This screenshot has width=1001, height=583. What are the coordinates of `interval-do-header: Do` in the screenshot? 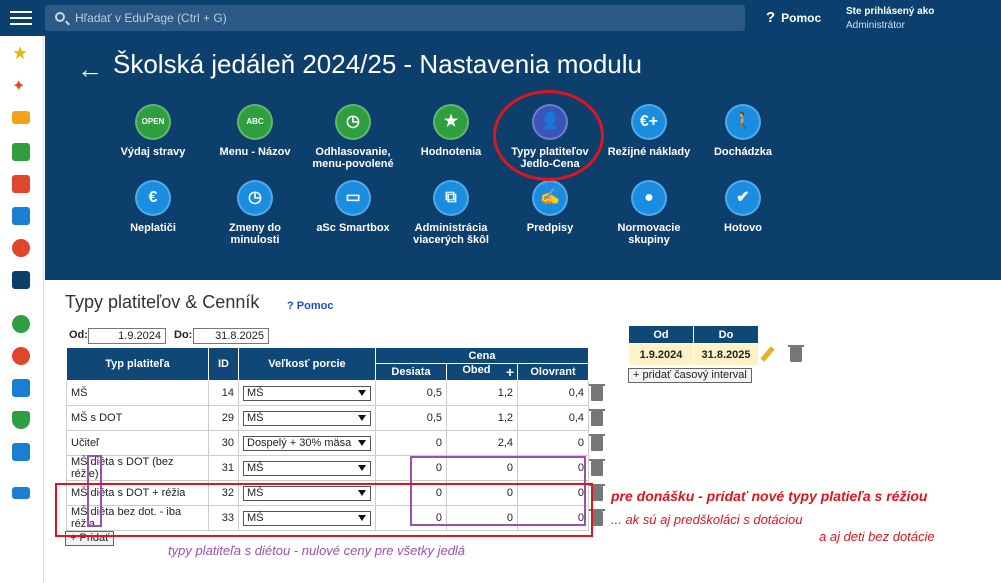 It's located at (726, 334).